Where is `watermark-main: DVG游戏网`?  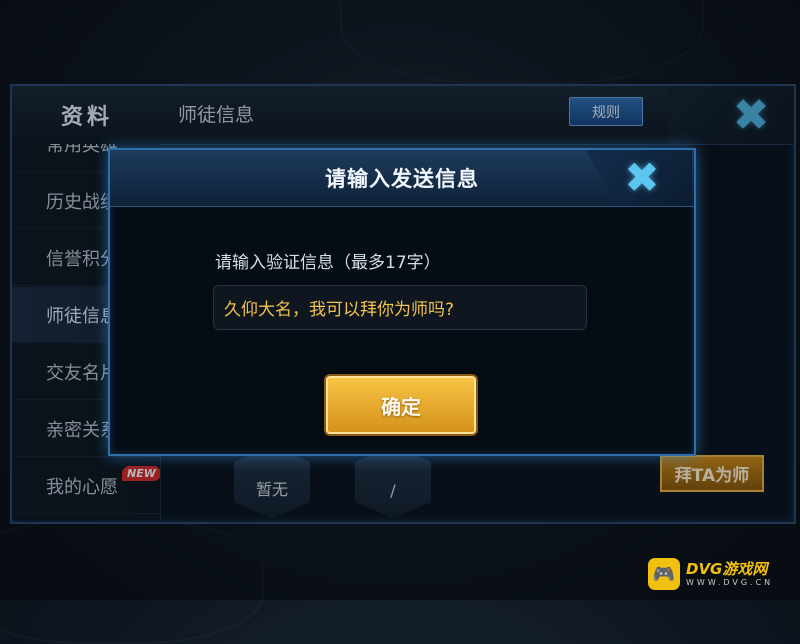 watermark-main: DVG游戏网 is located at coordinates (727, 568).